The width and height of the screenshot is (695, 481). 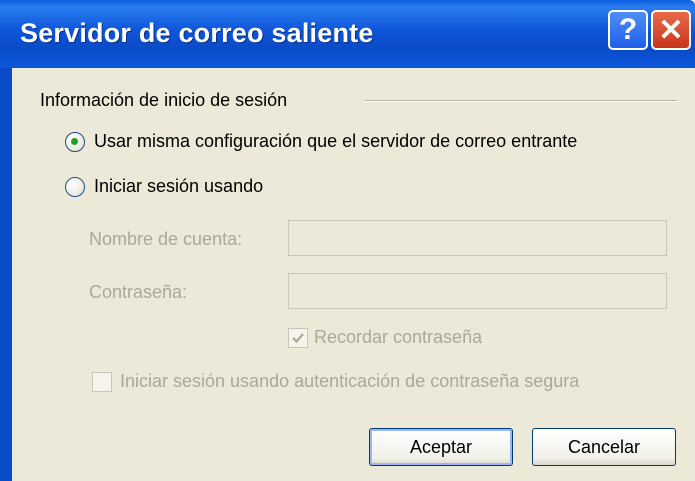 What do you see at coordinates (75, 187) in the screenshot?
I see `radio-login-using` at bounding box center [75, 187].